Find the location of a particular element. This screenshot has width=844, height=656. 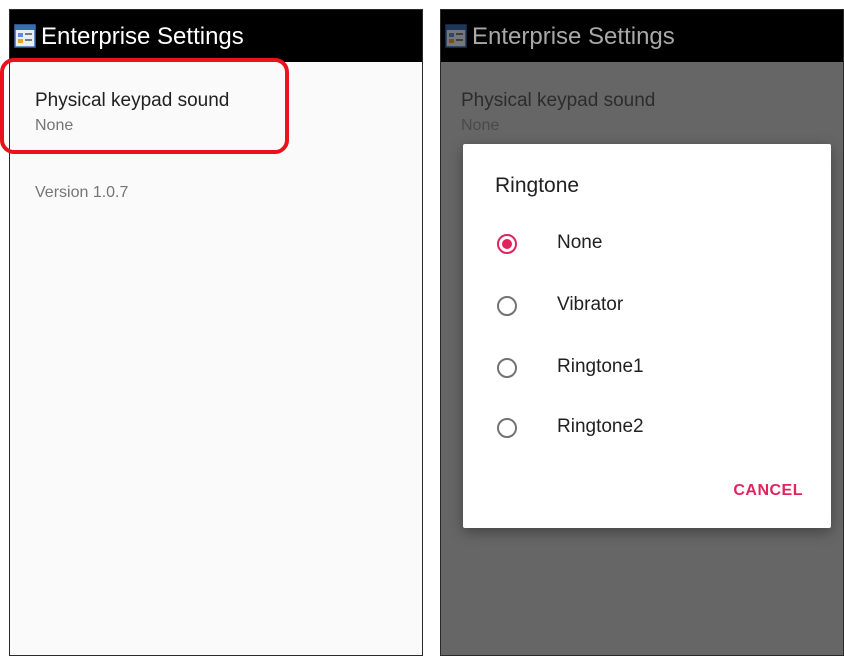

dialog-title: Ringtone is located at coordinates (537, 185).